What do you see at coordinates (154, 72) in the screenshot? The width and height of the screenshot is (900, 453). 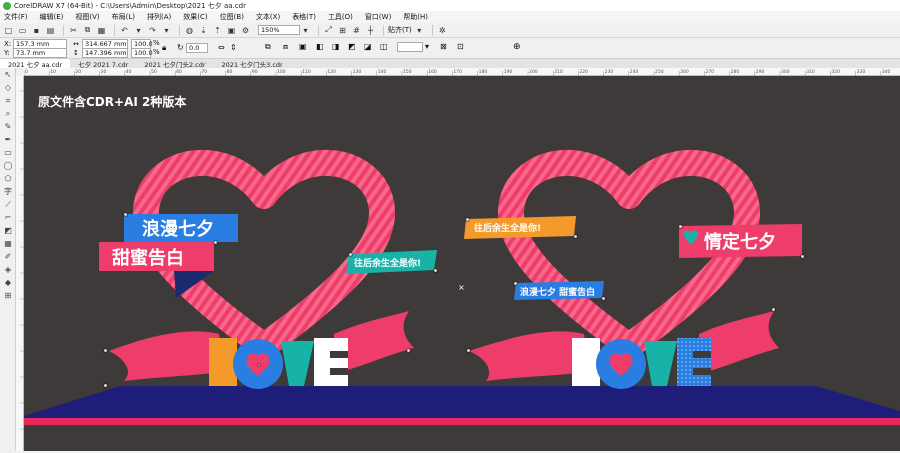 I see `ruler-tick-label: 50` at bounding box center [154, 72].